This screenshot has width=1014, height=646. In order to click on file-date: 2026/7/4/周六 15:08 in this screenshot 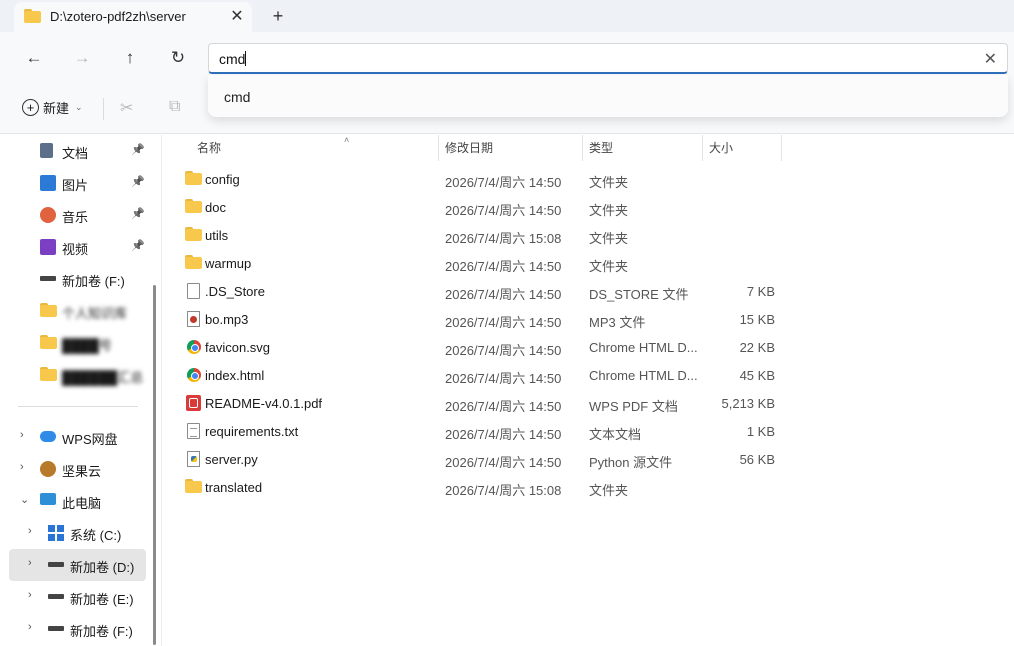, I will do `click(503, 238)`.